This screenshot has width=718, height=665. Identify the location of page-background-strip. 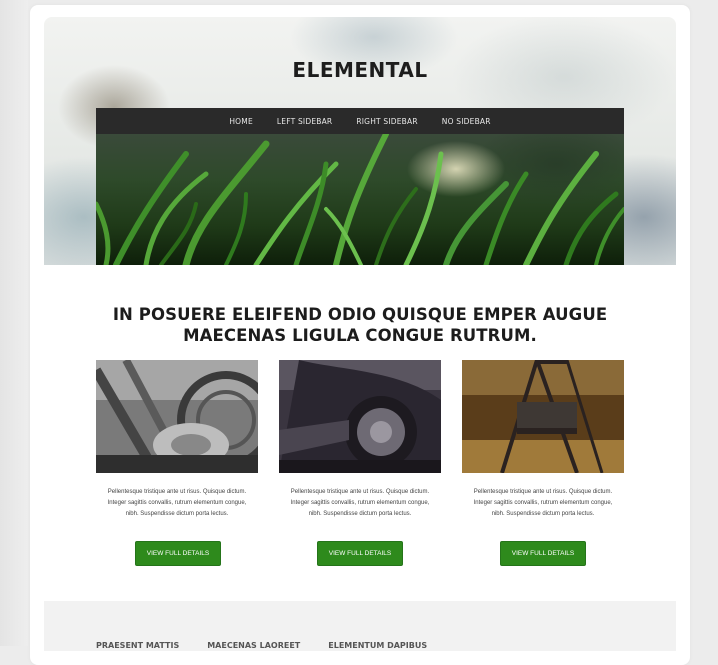
(14, 323).